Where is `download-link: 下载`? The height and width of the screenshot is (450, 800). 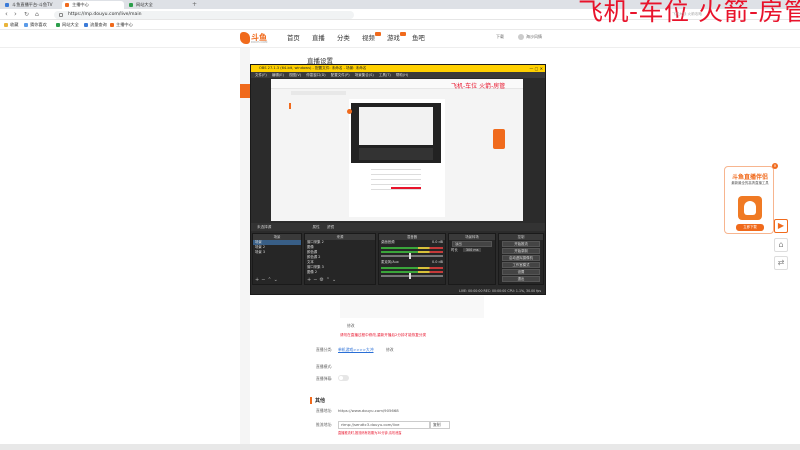 download-link: 下载 is located at coordinates (500, 37).